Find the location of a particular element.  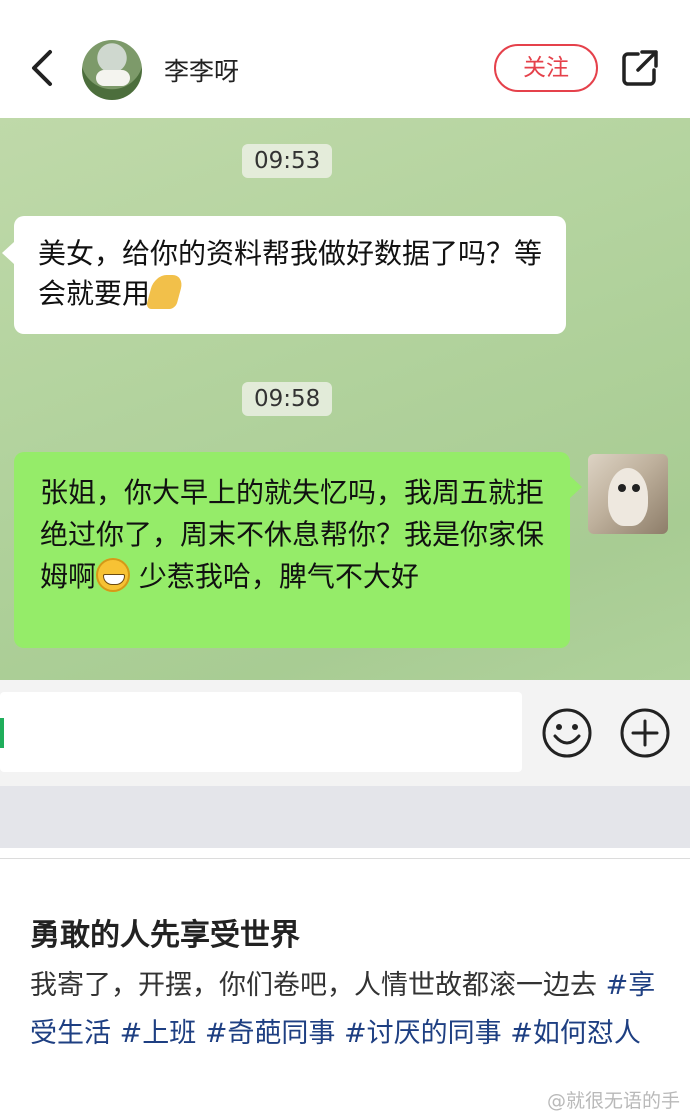

hashtag-link: #上班 is located at coordinates (158, 1033).